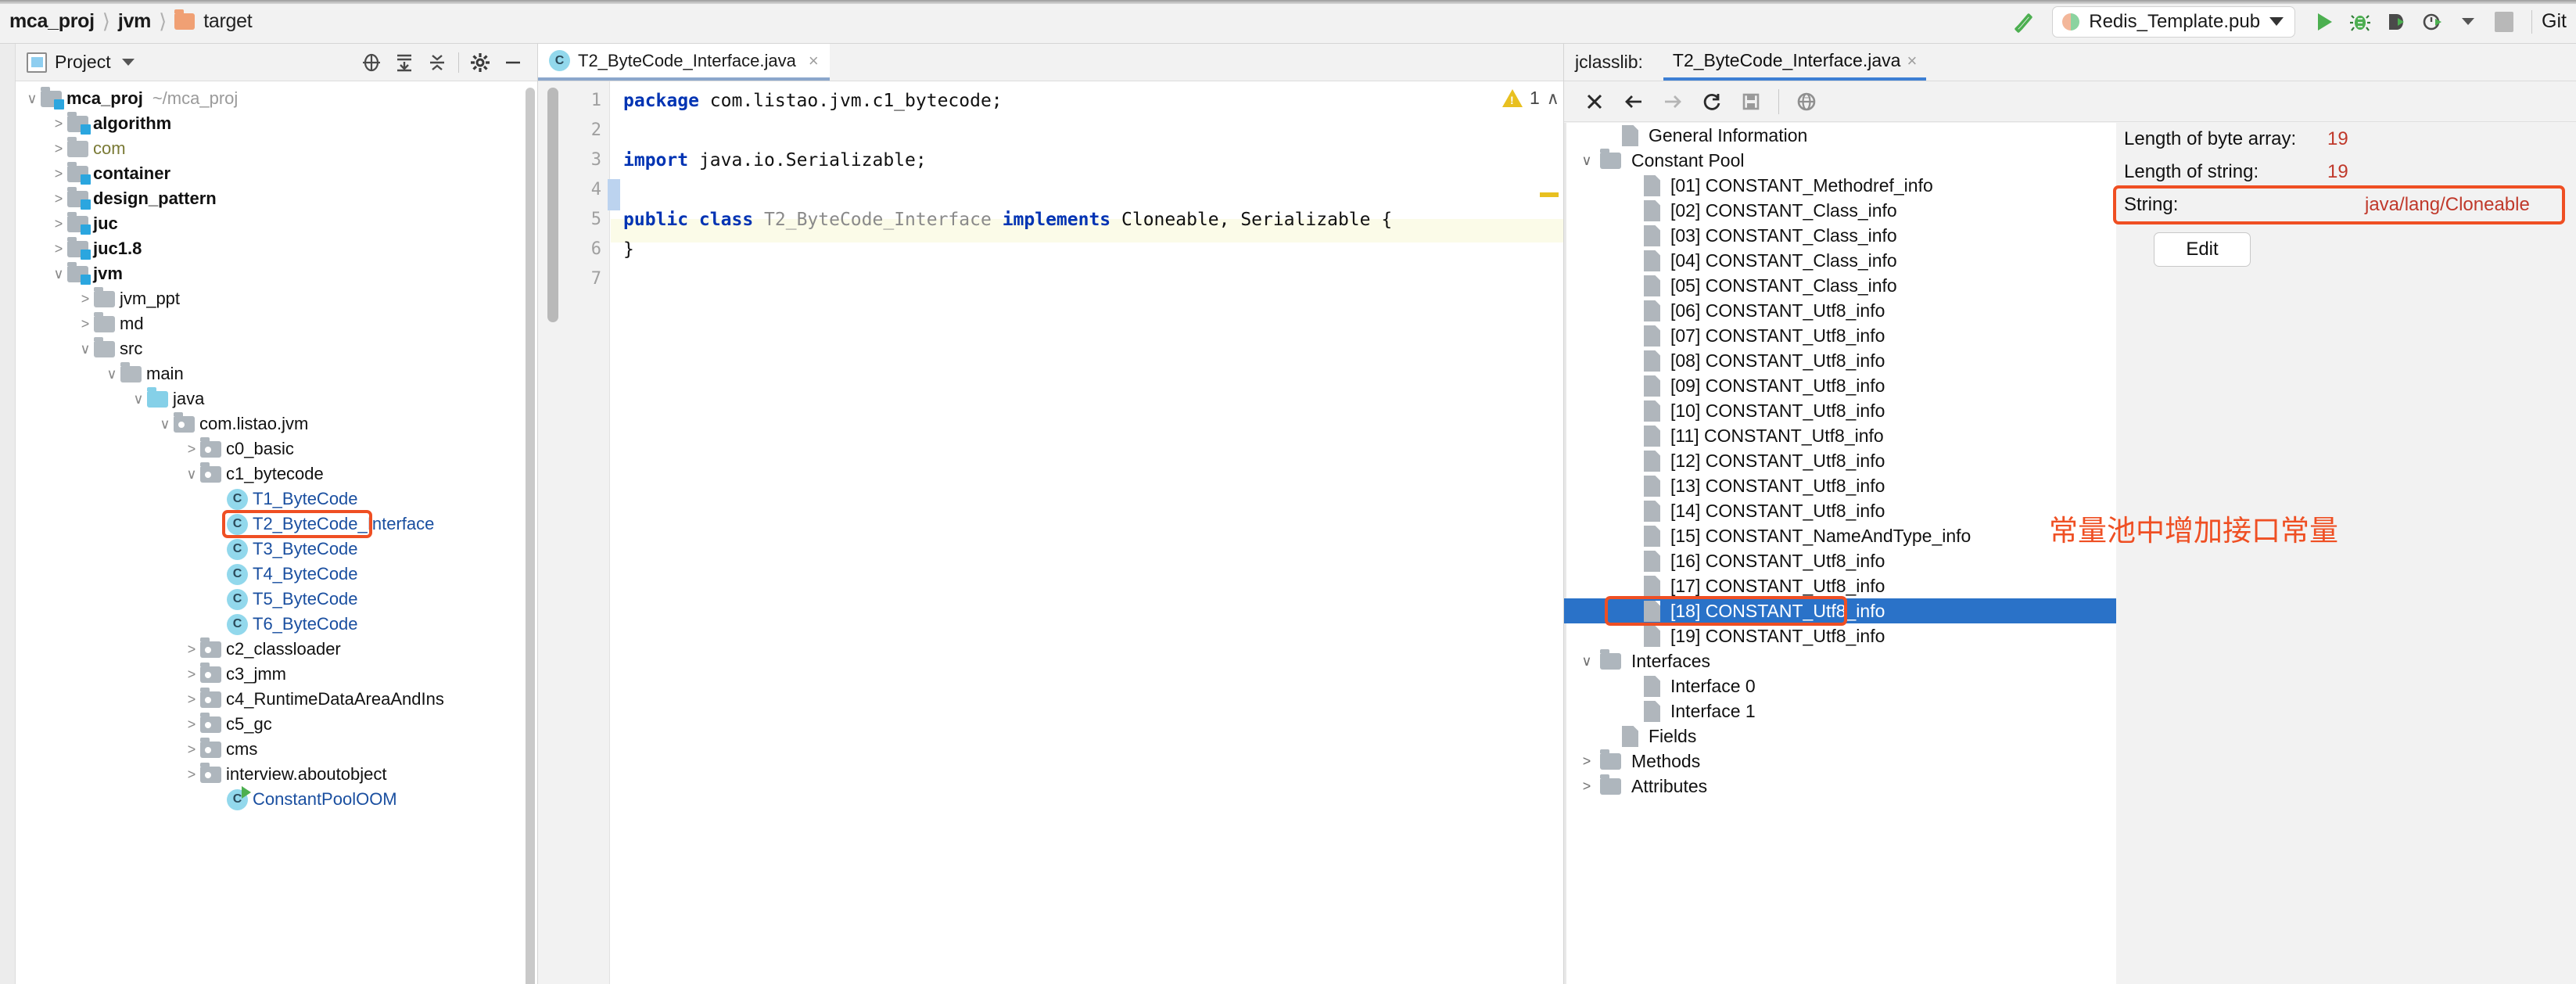  Describe the element at coordinates (276, 574) in the screenshot. I see `tree-node: C T4_ByteCode` at that location.